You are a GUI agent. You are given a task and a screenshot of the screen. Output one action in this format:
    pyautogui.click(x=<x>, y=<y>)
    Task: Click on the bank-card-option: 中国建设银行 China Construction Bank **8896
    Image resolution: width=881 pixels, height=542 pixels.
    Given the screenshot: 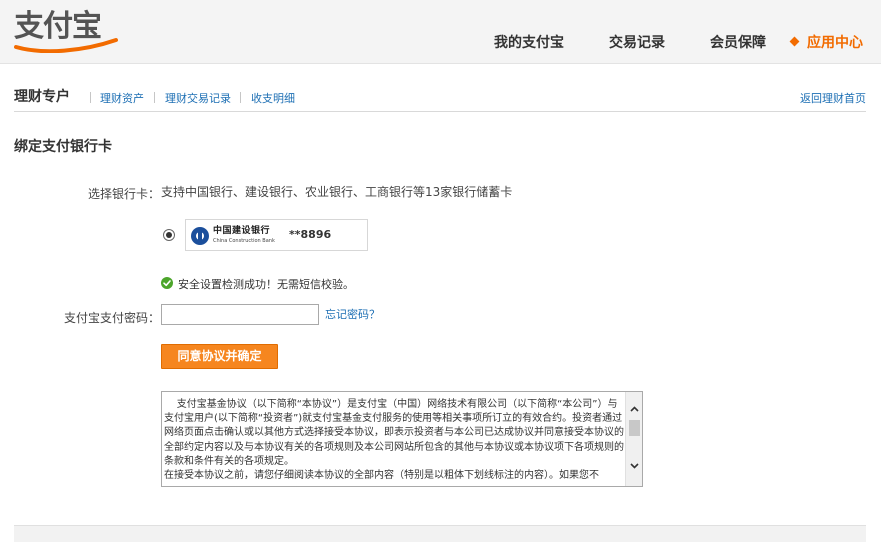 What is the action you would take?
    pyautogui.click(x=276, y=235)
    